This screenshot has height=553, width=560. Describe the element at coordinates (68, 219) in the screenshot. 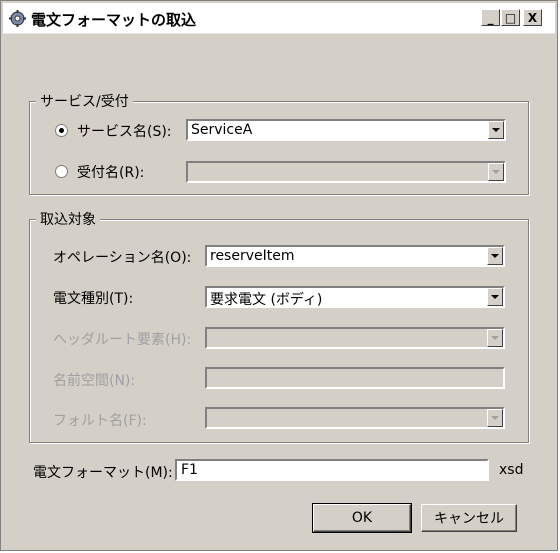

I see `target-group-legend: 取込対象` at that location.